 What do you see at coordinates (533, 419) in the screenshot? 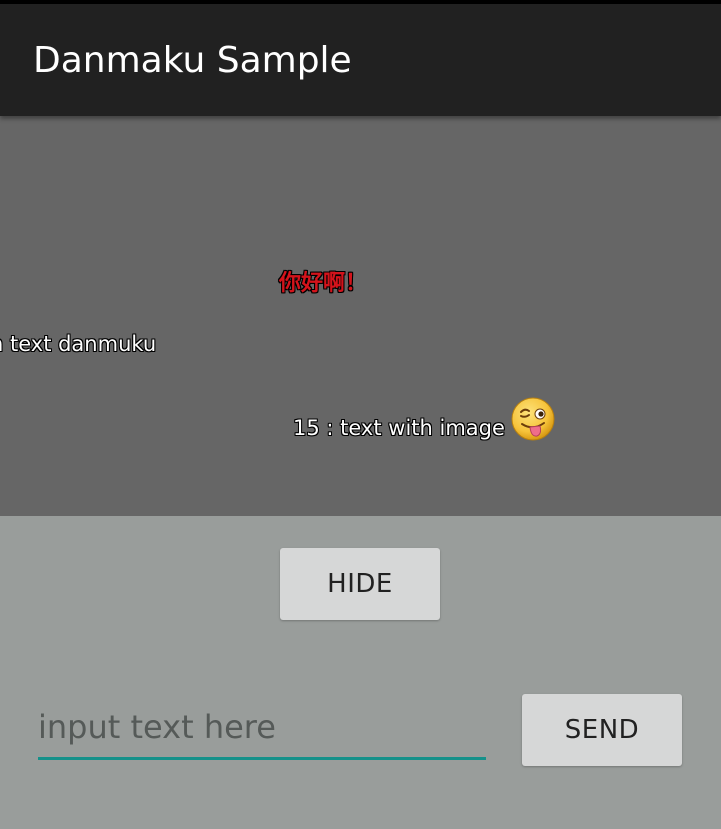
I see `winking-tongue-emoji-icon` at bounding box center [533, 419].